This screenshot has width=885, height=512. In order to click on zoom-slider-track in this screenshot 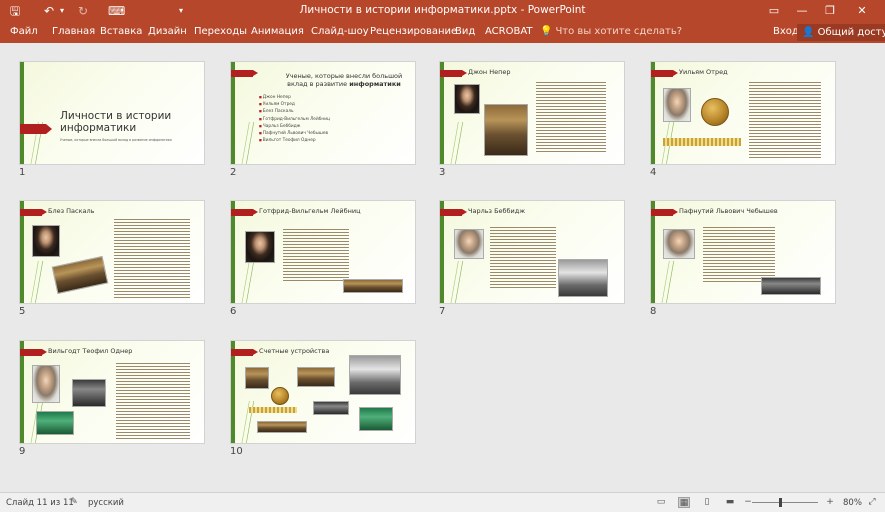, I will do `click(785, 502)`.